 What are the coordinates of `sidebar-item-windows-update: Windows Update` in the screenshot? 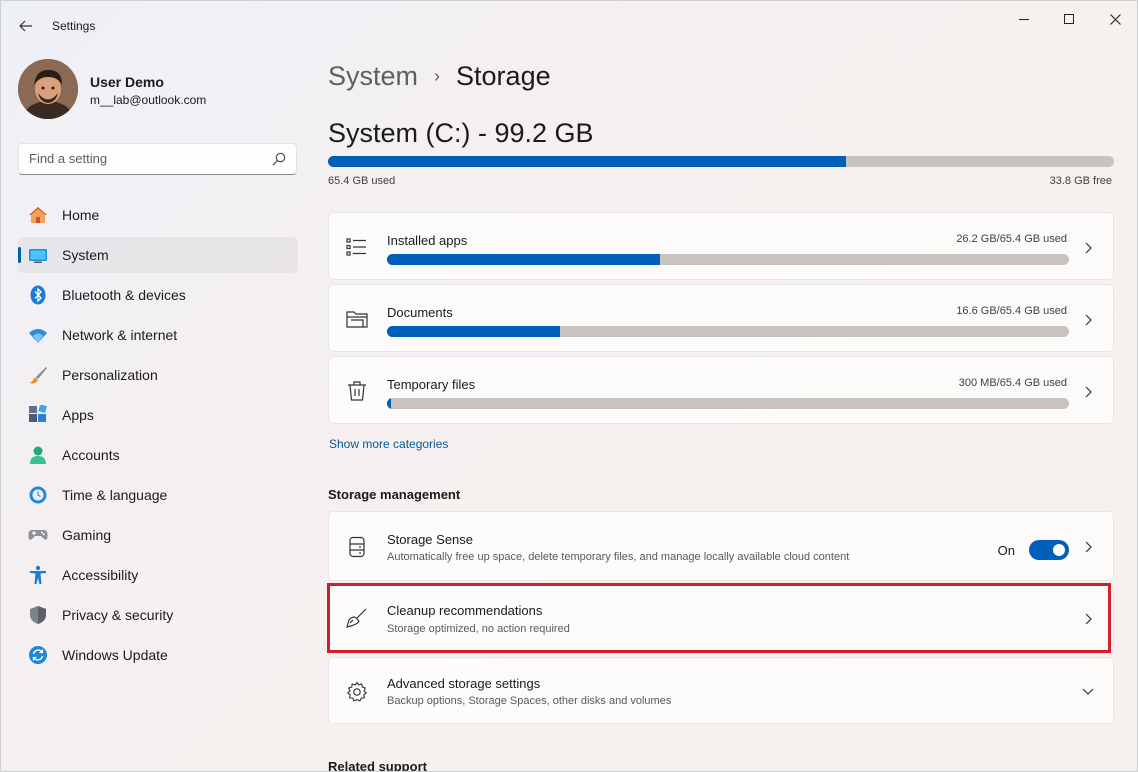 It's located at (158, 655).